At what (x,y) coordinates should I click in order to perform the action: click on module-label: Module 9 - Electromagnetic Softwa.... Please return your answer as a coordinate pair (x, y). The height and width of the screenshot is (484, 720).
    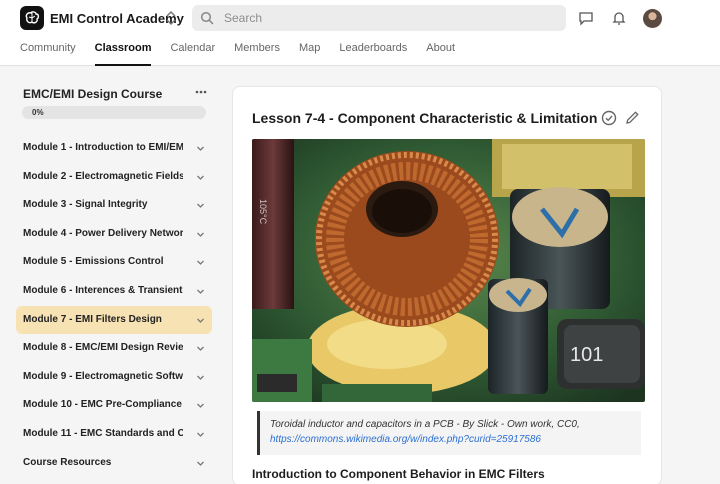
    Looking at the image, I should click on (103, 376).